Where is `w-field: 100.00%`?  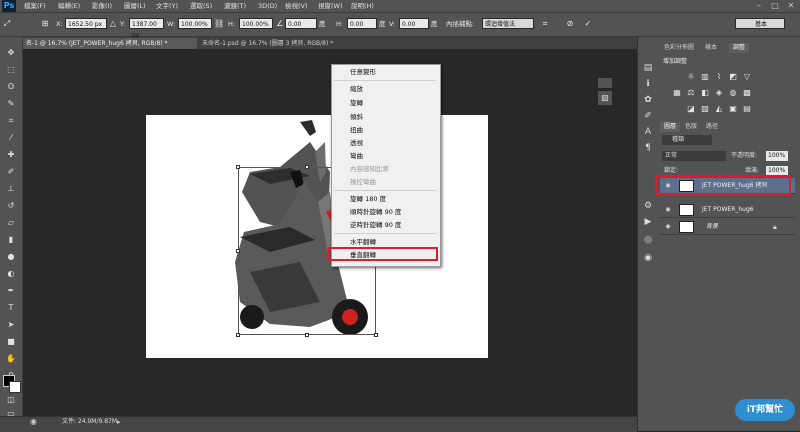
w-field: 100.00% is located at coordinates (195, 23).